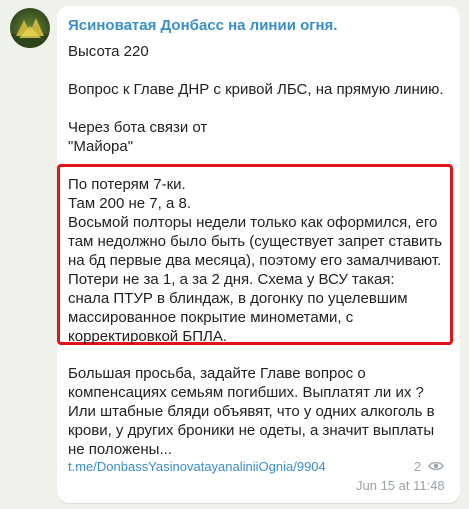 The height and width of the screenshot is (509, 469). Describe the element at coordinates (101, 146) in the screenshot. I see `text-line: "Майора"` at that location.